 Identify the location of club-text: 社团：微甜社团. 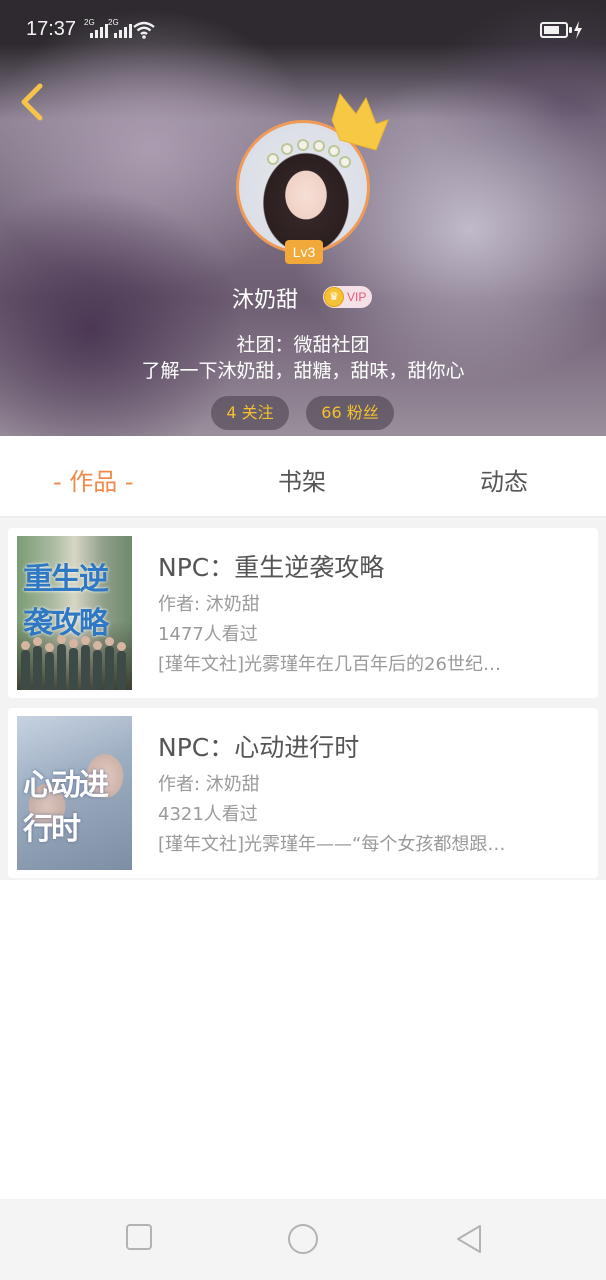
(303, 345).